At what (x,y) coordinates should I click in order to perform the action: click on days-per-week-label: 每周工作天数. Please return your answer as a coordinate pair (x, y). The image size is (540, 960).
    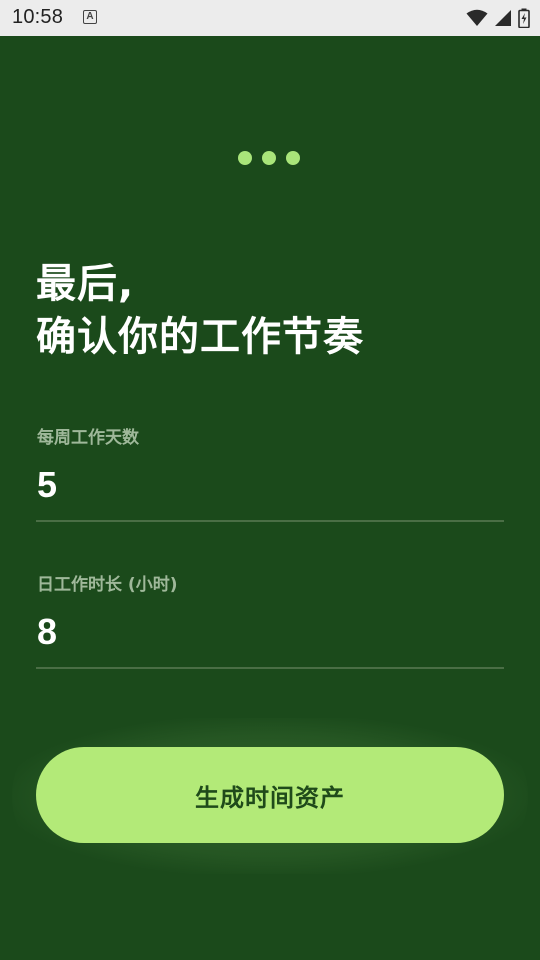
    Looking at the image, I should click on (88, 438).